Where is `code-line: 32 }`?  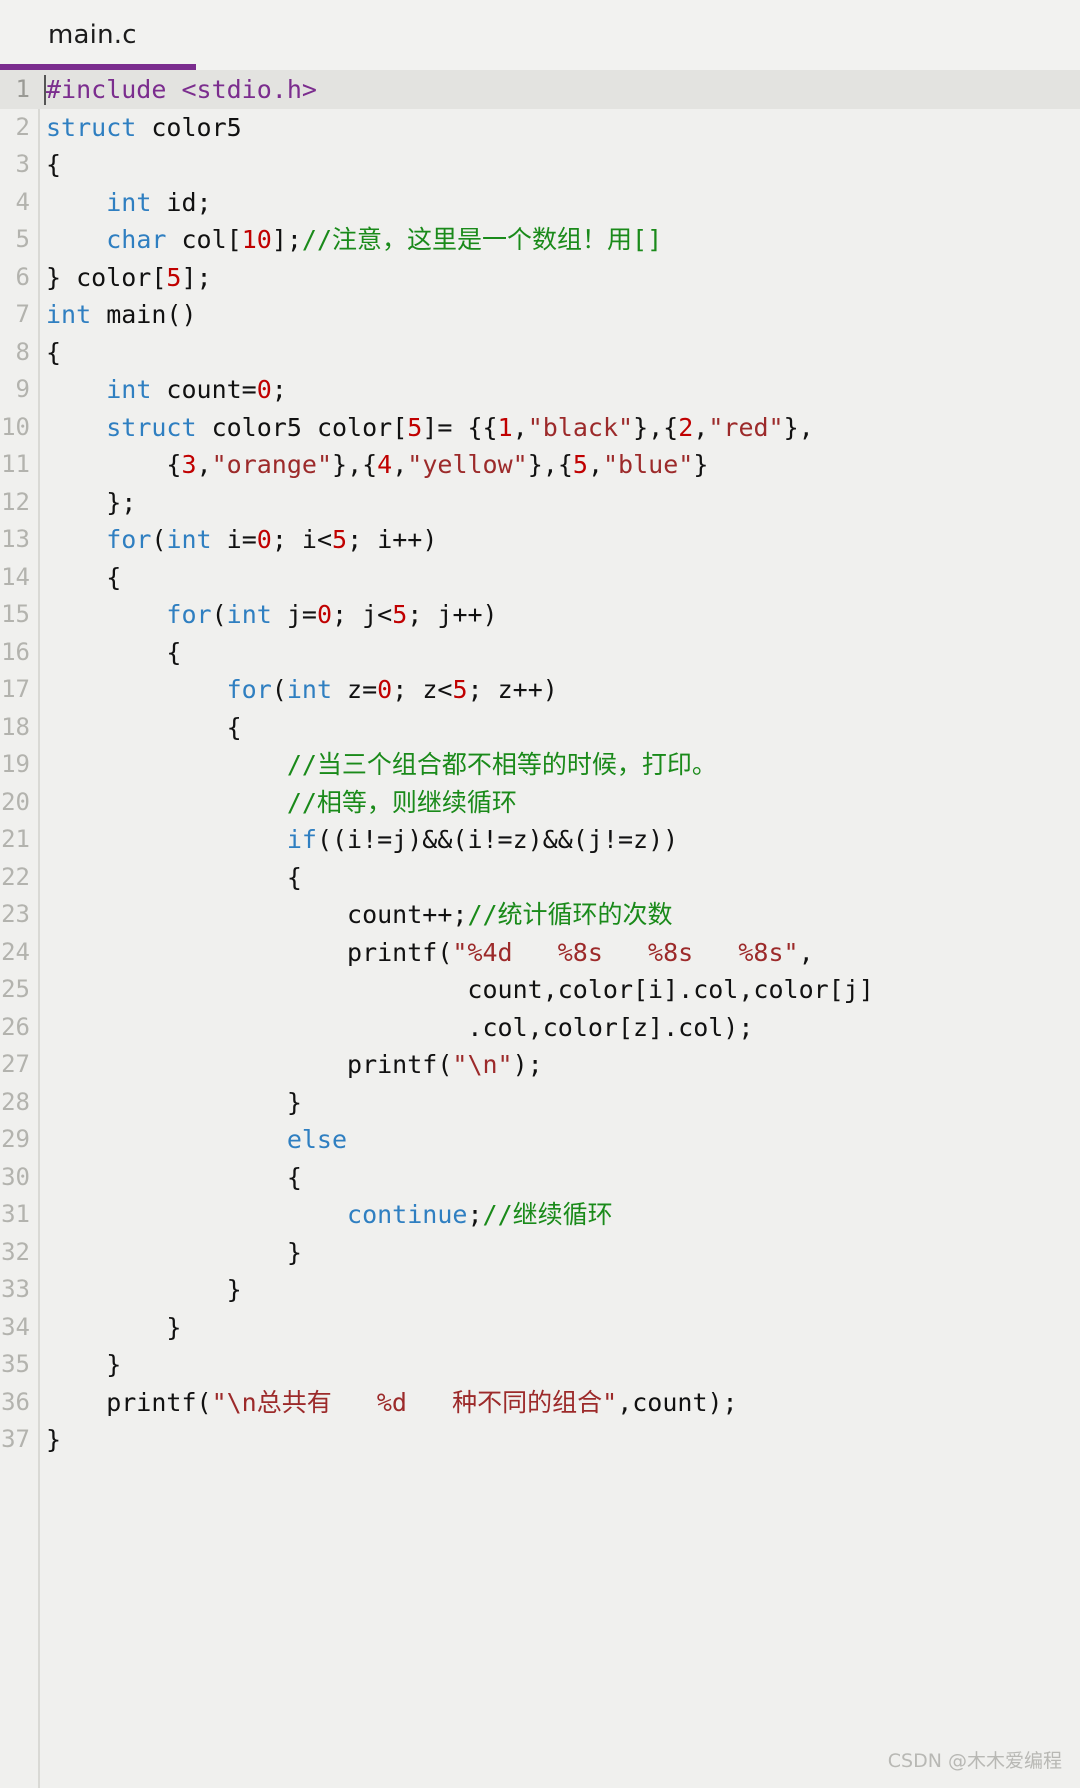 code-line: 32 } is located at coordinates (540, 1253).